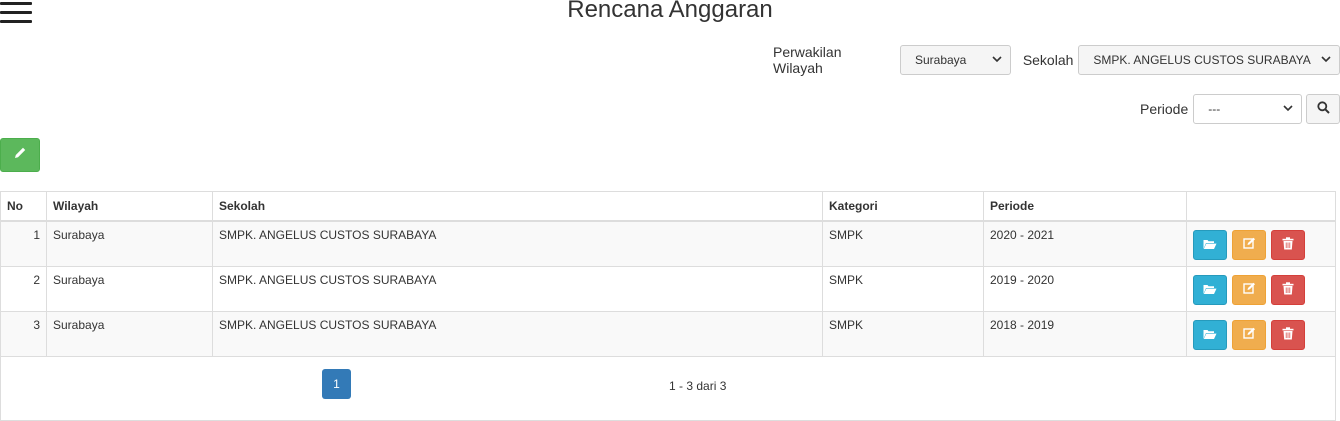 The height and width of the screenshot is (421, 1340). What do you see at coordinates (1085, 207) in the screenshot?
I see `header-periode: Periode` at bounding box center [1085, 207].